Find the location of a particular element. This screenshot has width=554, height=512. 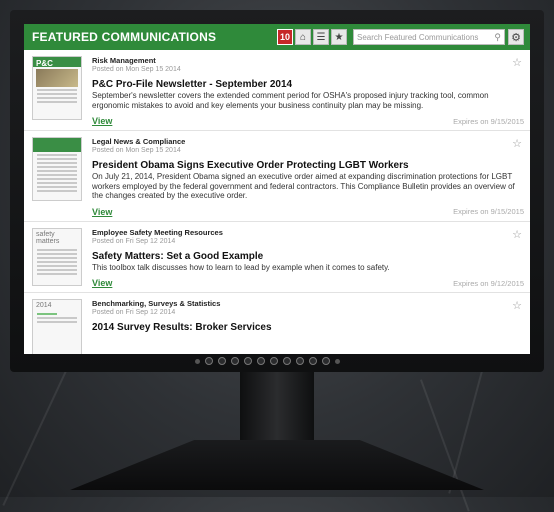

featured-header: FEATURED COMMUNICATIONS 10 ⌂ ☰ ★ ⚲ ⚙ is located at coordinates (277, 37).